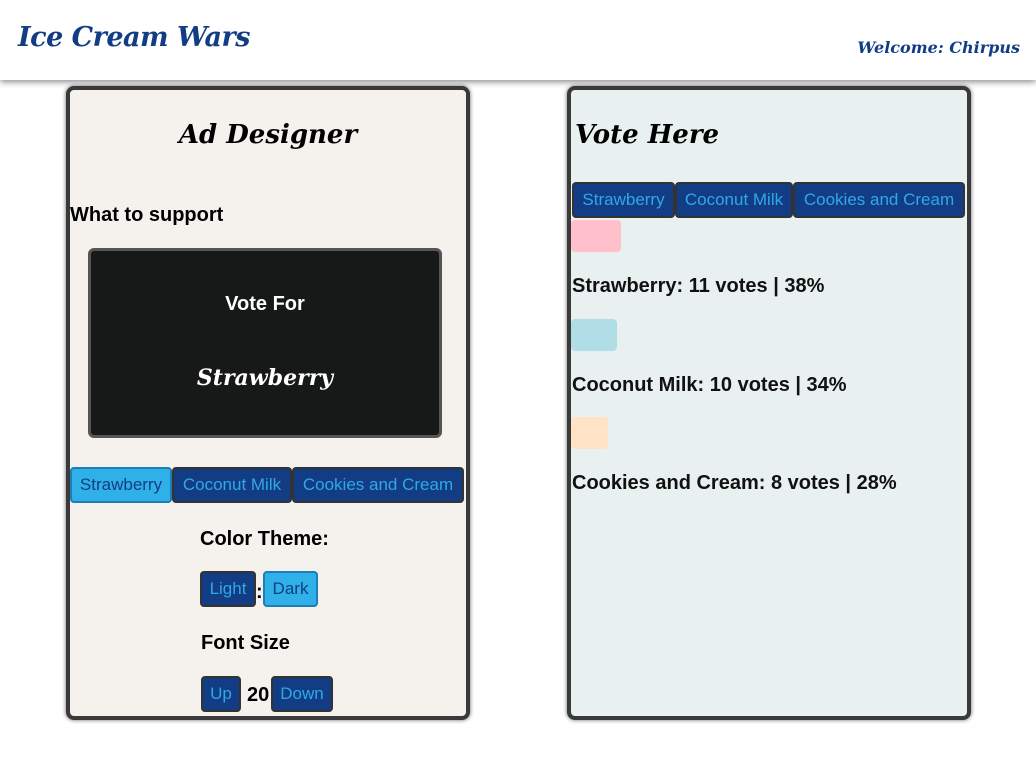  I want to click on ad-flavor-button-coconut-milk: Coconut Milk, so click(232, 485).